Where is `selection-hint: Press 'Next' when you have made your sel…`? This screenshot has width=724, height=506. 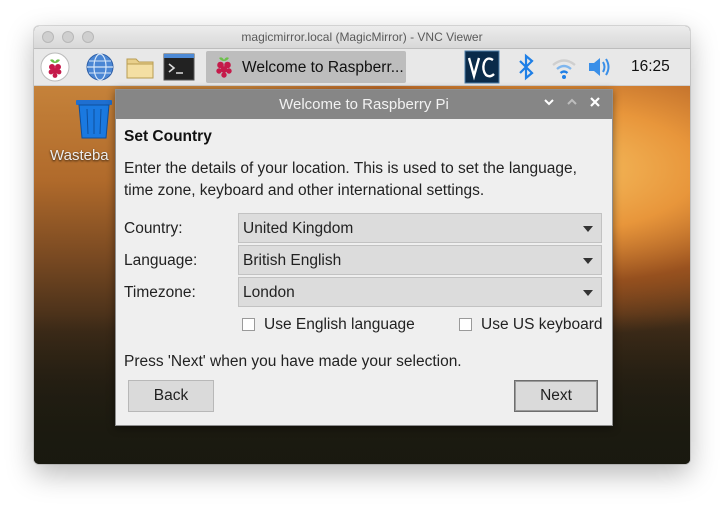
selection-hint: Press 'Next' when you have made your sel… is located at coordinates (293, 361).